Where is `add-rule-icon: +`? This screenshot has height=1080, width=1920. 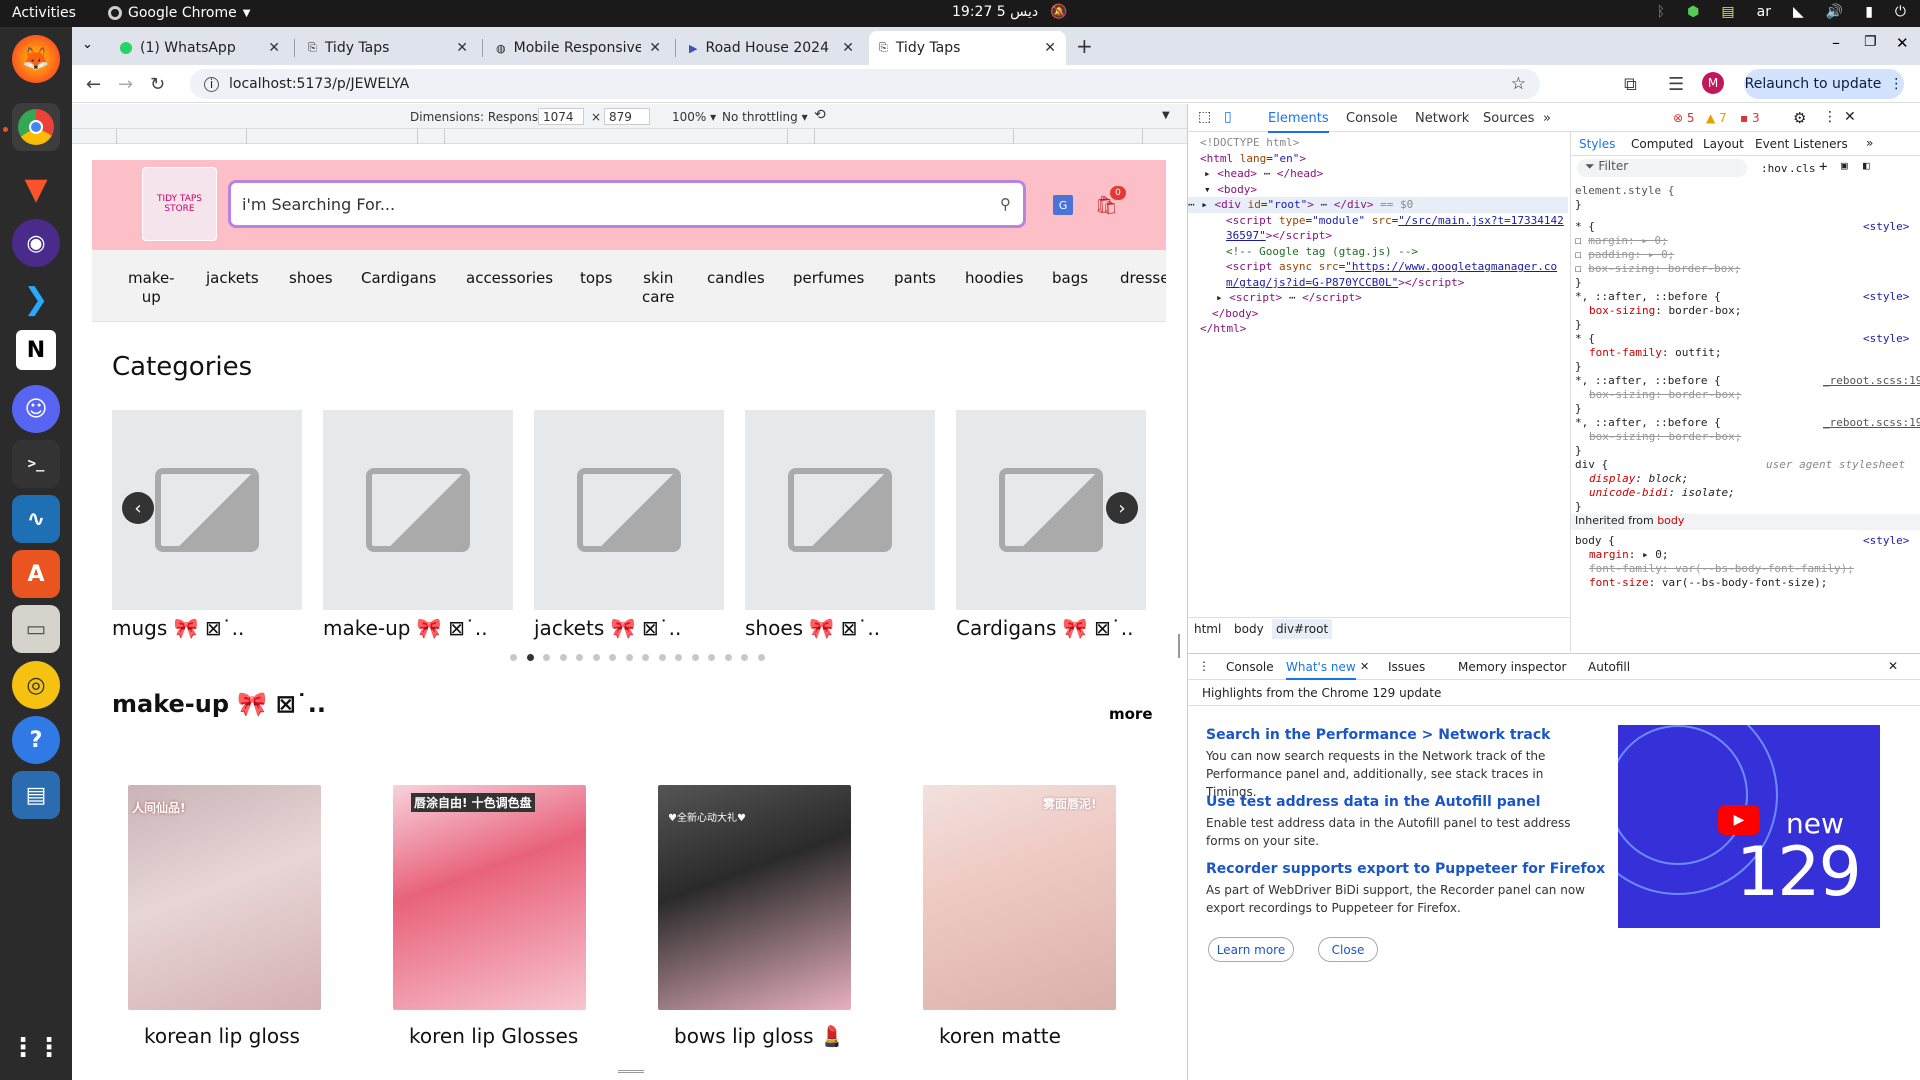
add-rule-icon: + is located at coordinates (1823, 167).